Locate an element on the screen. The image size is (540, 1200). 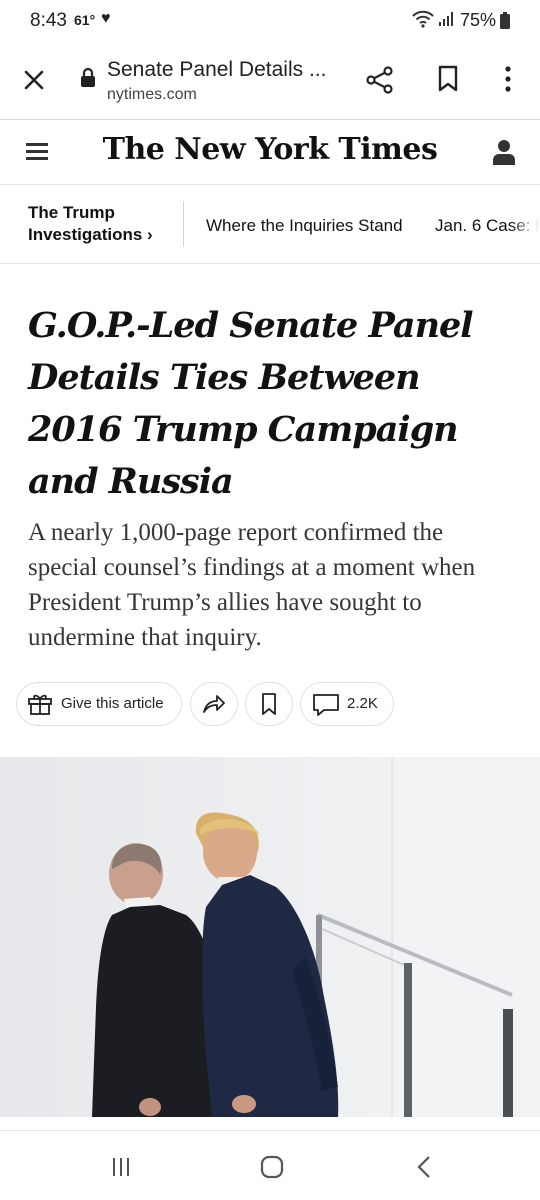
home-button is located at coordinates (272, 1169).